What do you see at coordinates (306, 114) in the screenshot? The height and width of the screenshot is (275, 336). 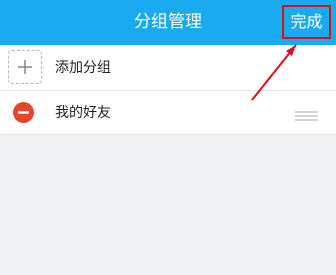 I see `drag-handle-icon` at bounding box center [306, 114].